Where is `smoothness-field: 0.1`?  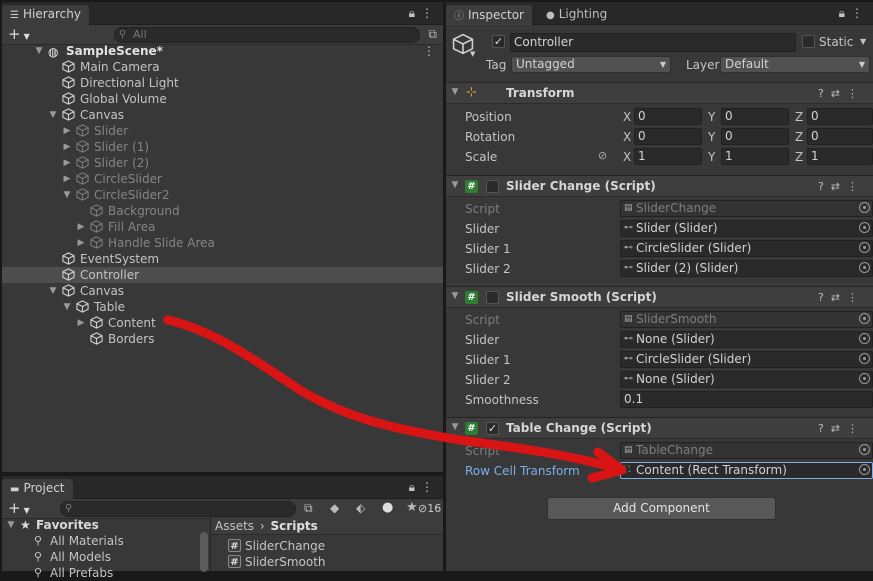 smoothness-field: 0.1 is located at coordinates (746, 399).